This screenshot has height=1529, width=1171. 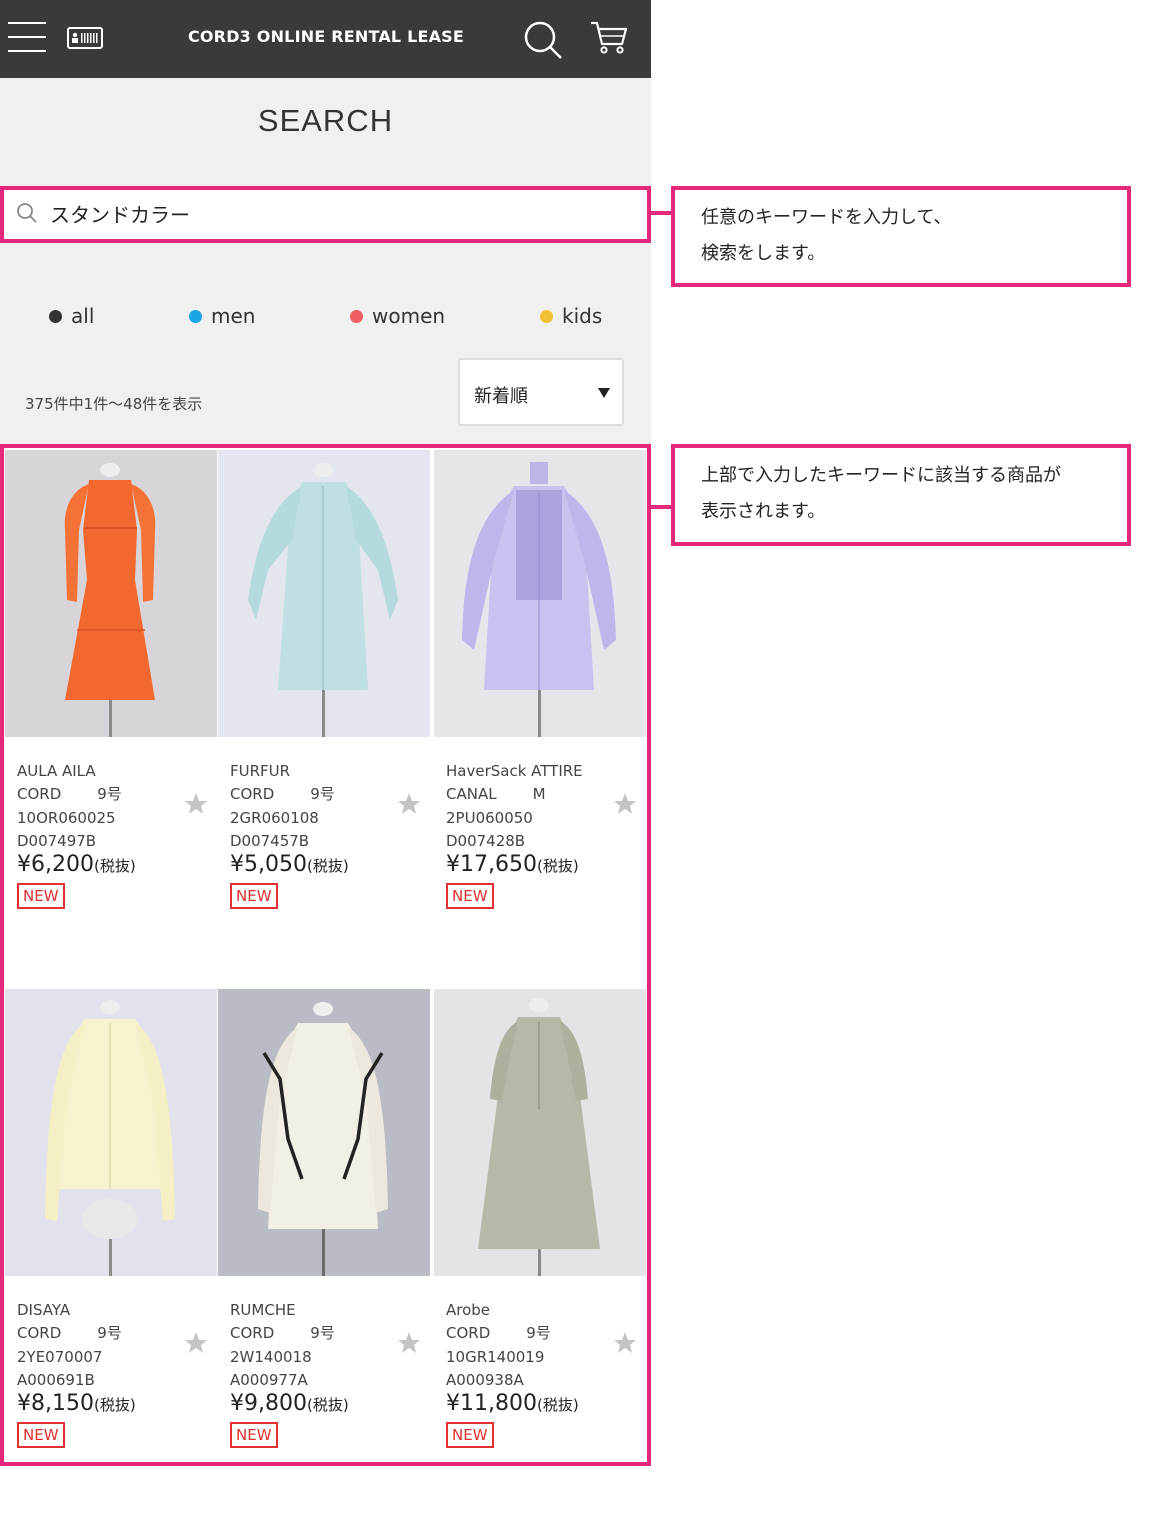 I want to click on filter-label: all, so click(x=83, y=316).